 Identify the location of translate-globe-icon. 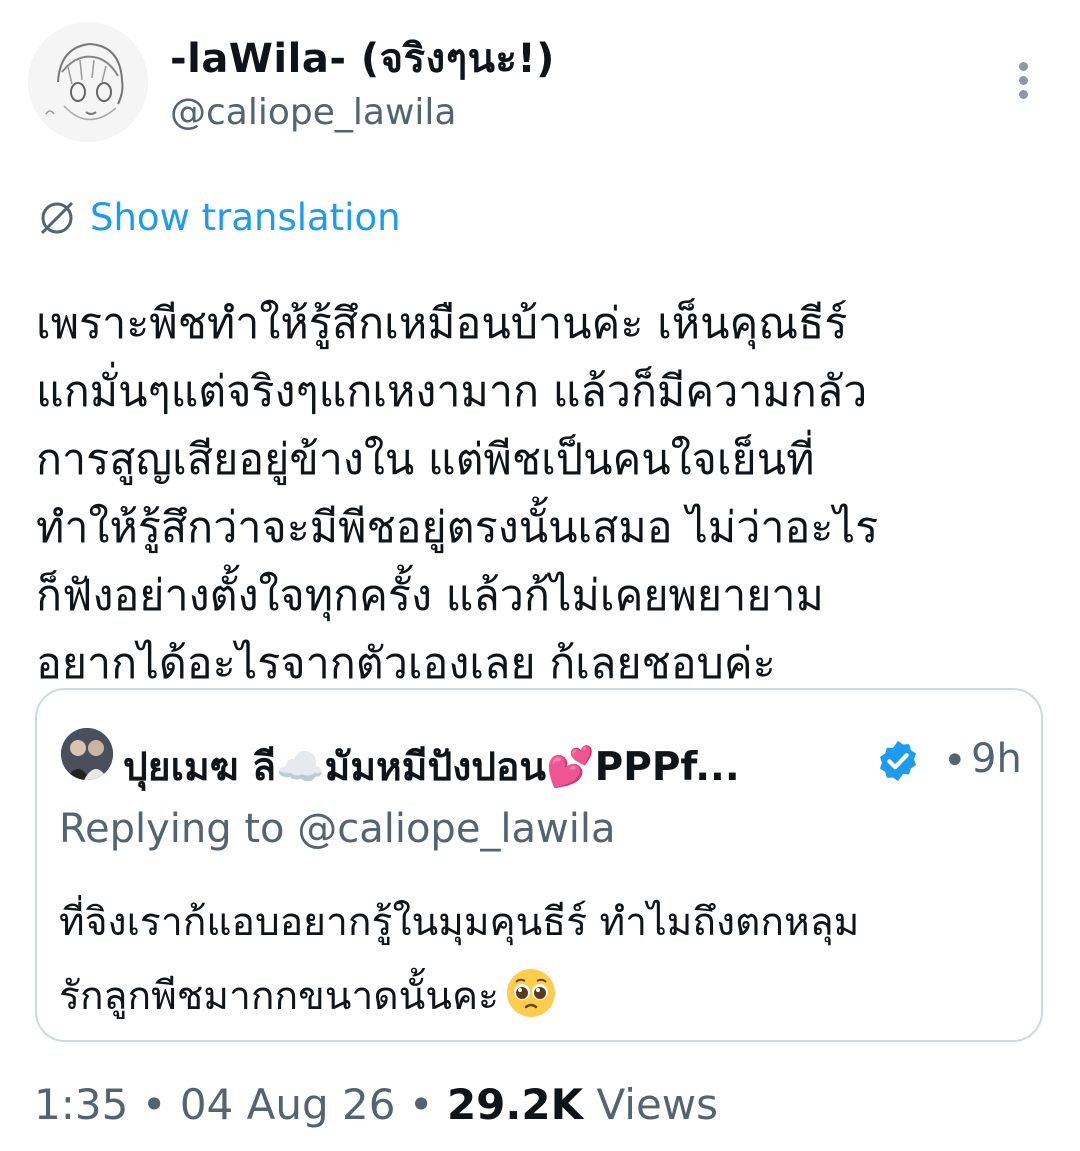
(57, 217).